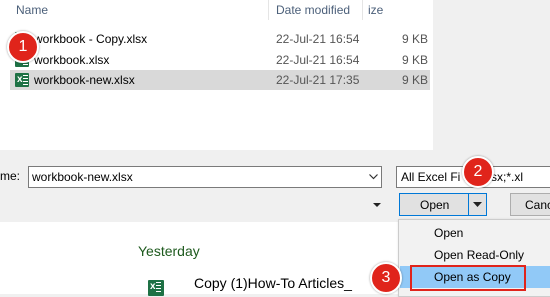  What do you see at coordinates (479, 255) in the screenshot?
I see `menu-item-label: Open Read-Only` at bounding box center [479, 255].